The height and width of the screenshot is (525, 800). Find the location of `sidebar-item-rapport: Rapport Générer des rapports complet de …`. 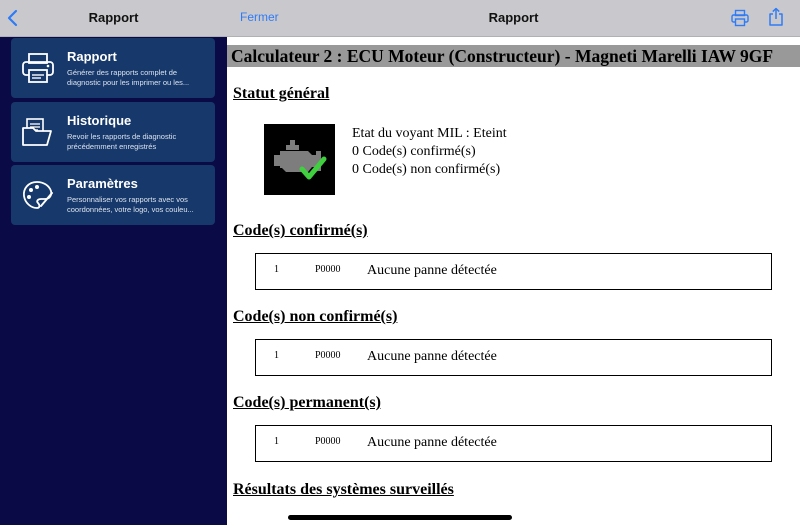

sidebar-item-rapport: Rapport Générer des rapports complet de … is located at coordinates (113, 68).